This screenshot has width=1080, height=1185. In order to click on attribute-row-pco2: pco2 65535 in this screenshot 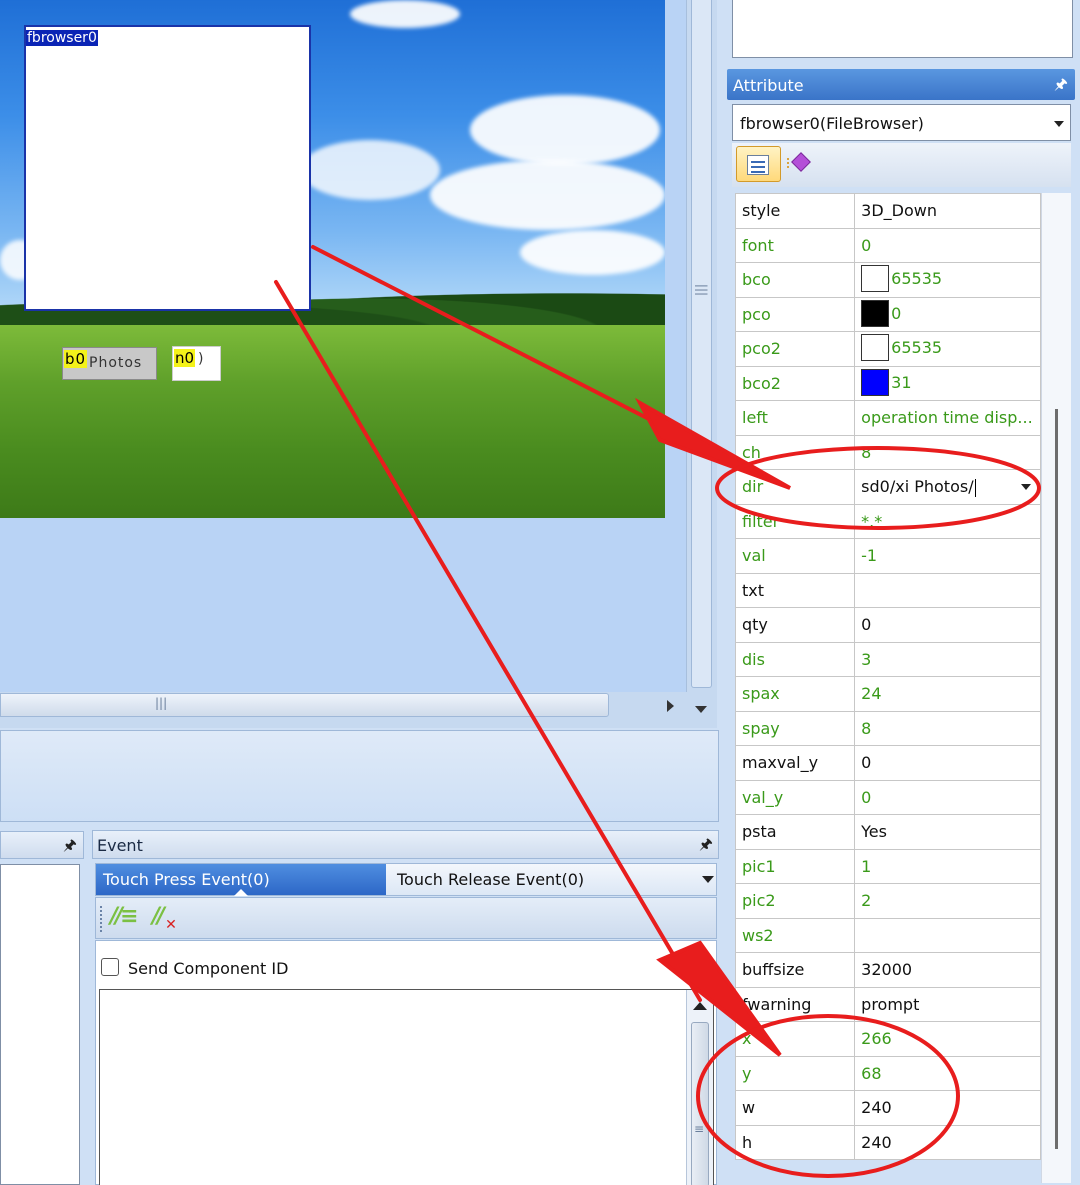, I will do `click(887, 349)`.